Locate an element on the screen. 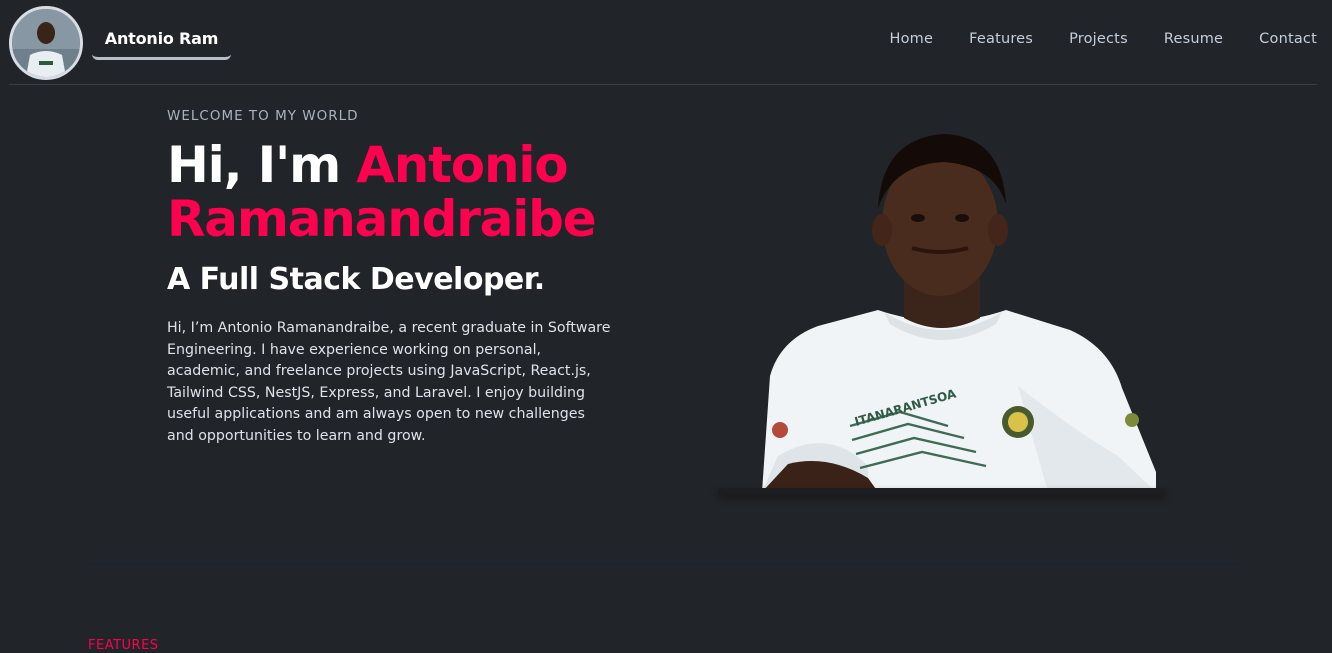 The image size is (1332, 653). portrait-shadow is located at coordinates (942, 491).